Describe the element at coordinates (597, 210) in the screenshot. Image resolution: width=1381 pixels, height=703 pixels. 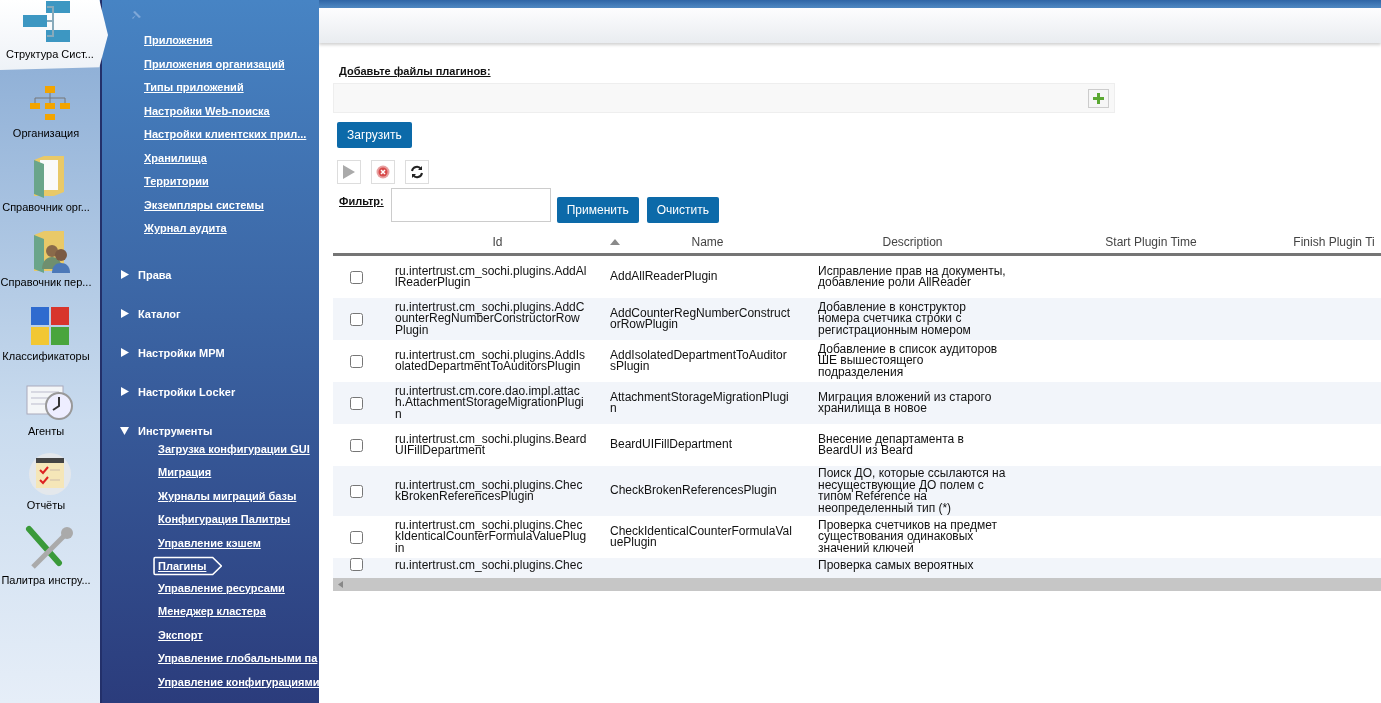
I see `apply-button: Применить` at that location.